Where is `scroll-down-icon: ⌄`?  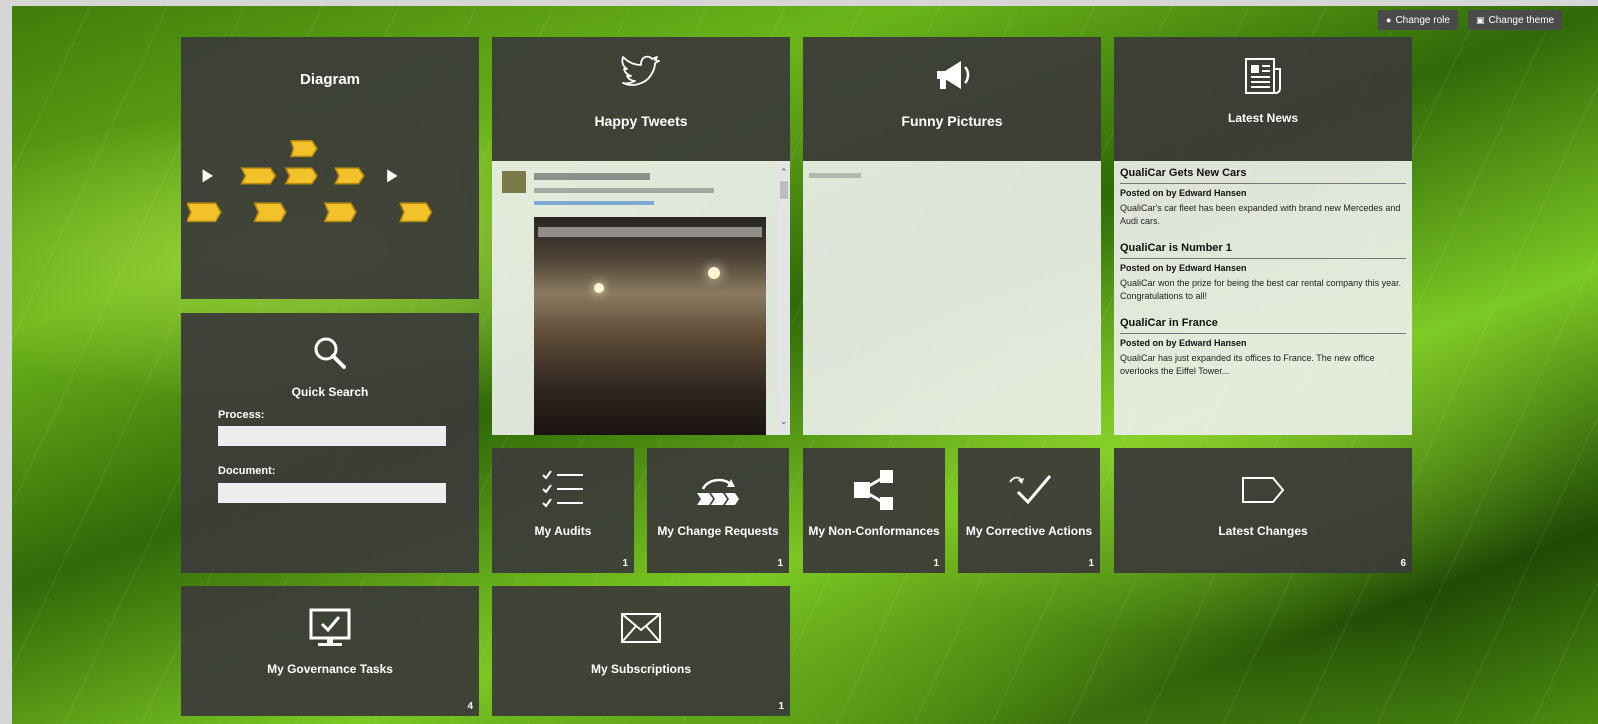 scroll-down-icon: ⌄ is located at coordinates (784, 421).